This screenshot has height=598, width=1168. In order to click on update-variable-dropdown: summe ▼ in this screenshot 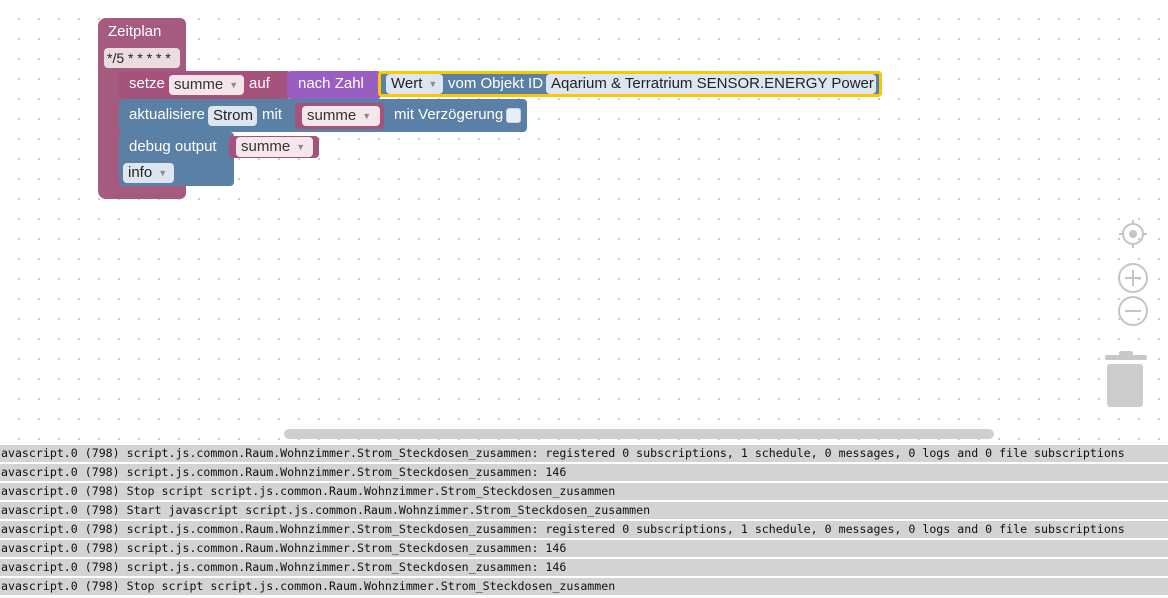, I will do `click(341, 116)`.